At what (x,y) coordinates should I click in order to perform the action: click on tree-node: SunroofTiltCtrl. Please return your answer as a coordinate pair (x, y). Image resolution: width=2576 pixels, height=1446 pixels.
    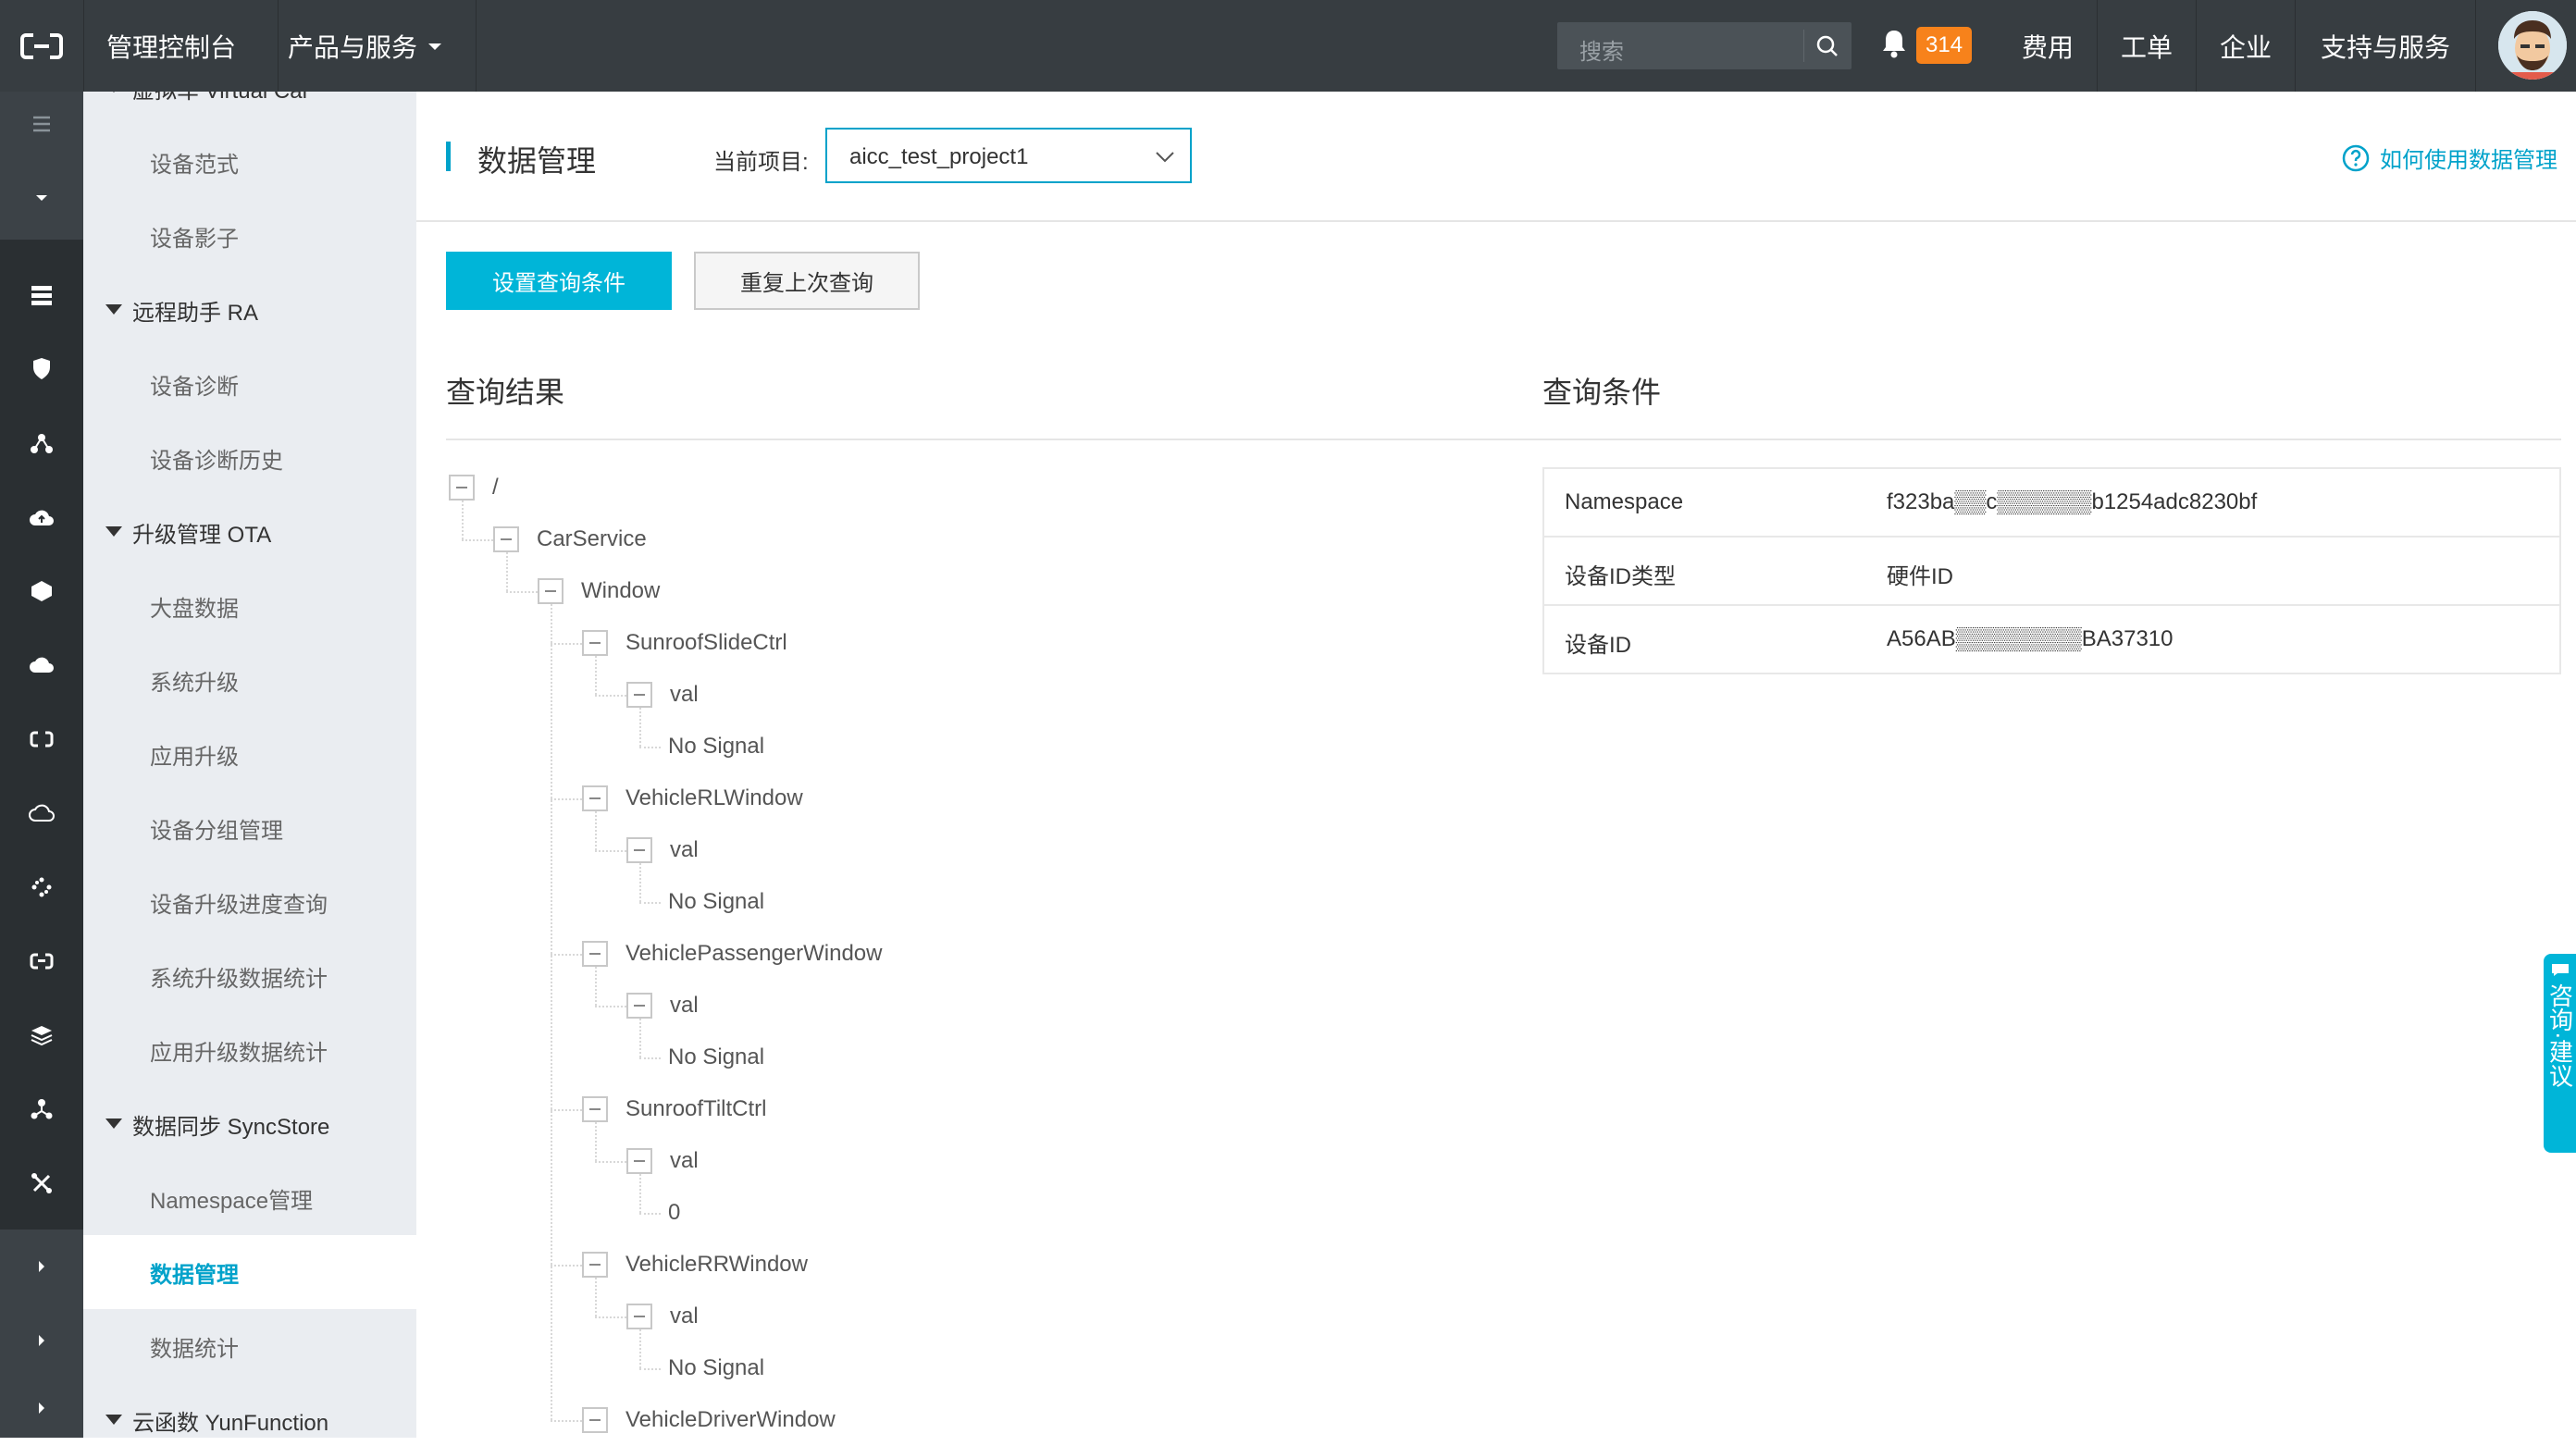
    Looking at the image, I should click on (673, 1109).